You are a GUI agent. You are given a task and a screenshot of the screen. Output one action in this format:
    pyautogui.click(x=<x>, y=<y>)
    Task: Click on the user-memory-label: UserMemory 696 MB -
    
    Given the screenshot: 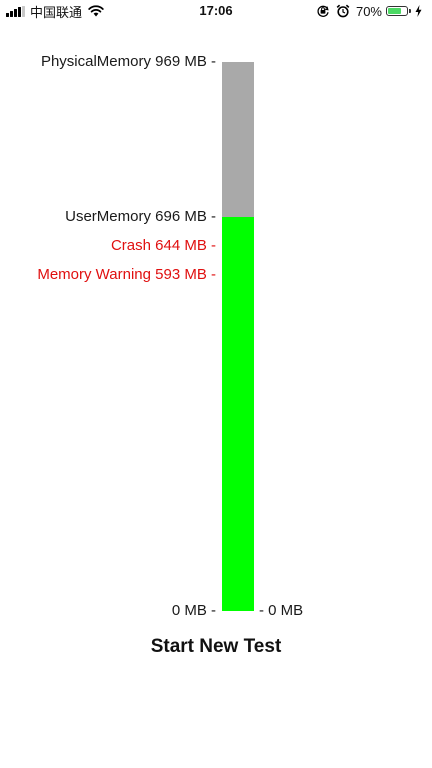 What is the action you would take?
    pyautogui.click(x=140, y=216)
    